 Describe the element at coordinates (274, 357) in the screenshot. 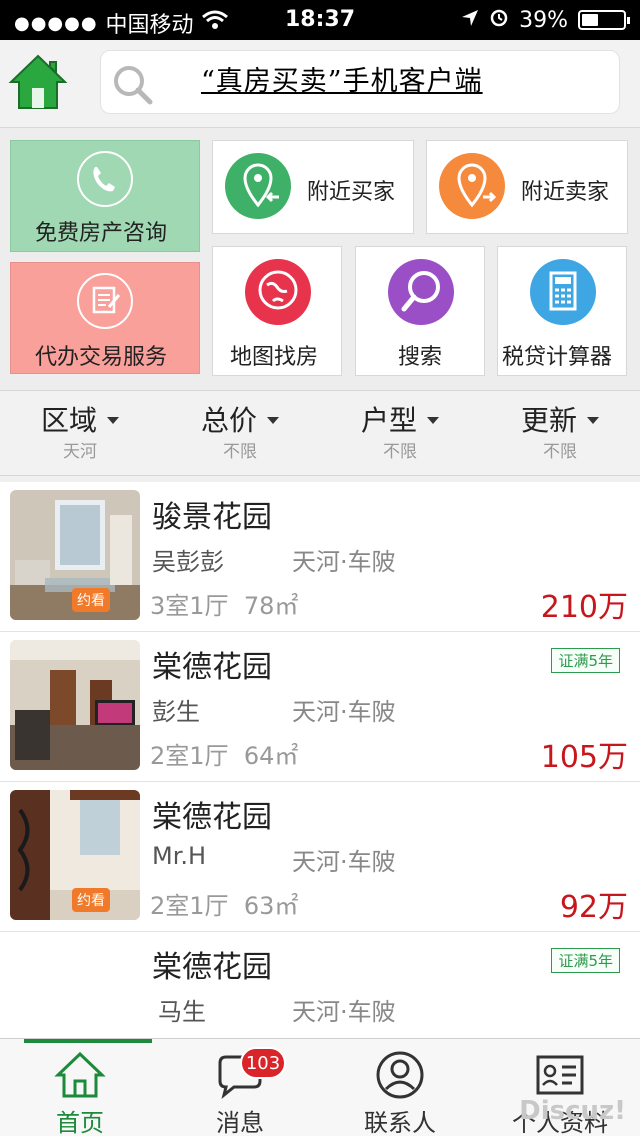

I see `map-search-label: 地图找房` at that location.